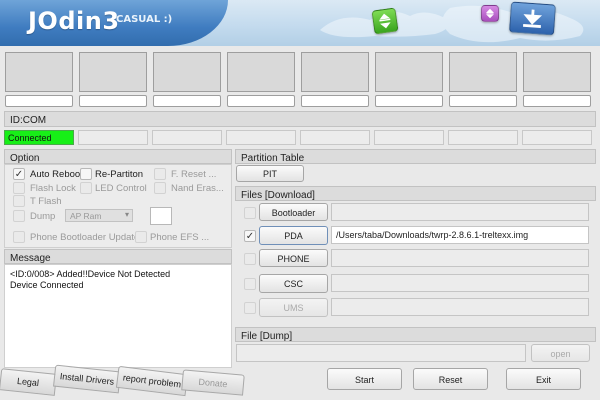 This screenshot has height=400, width=600. I want to click on message-line: Device Connected, so click(47, 285).